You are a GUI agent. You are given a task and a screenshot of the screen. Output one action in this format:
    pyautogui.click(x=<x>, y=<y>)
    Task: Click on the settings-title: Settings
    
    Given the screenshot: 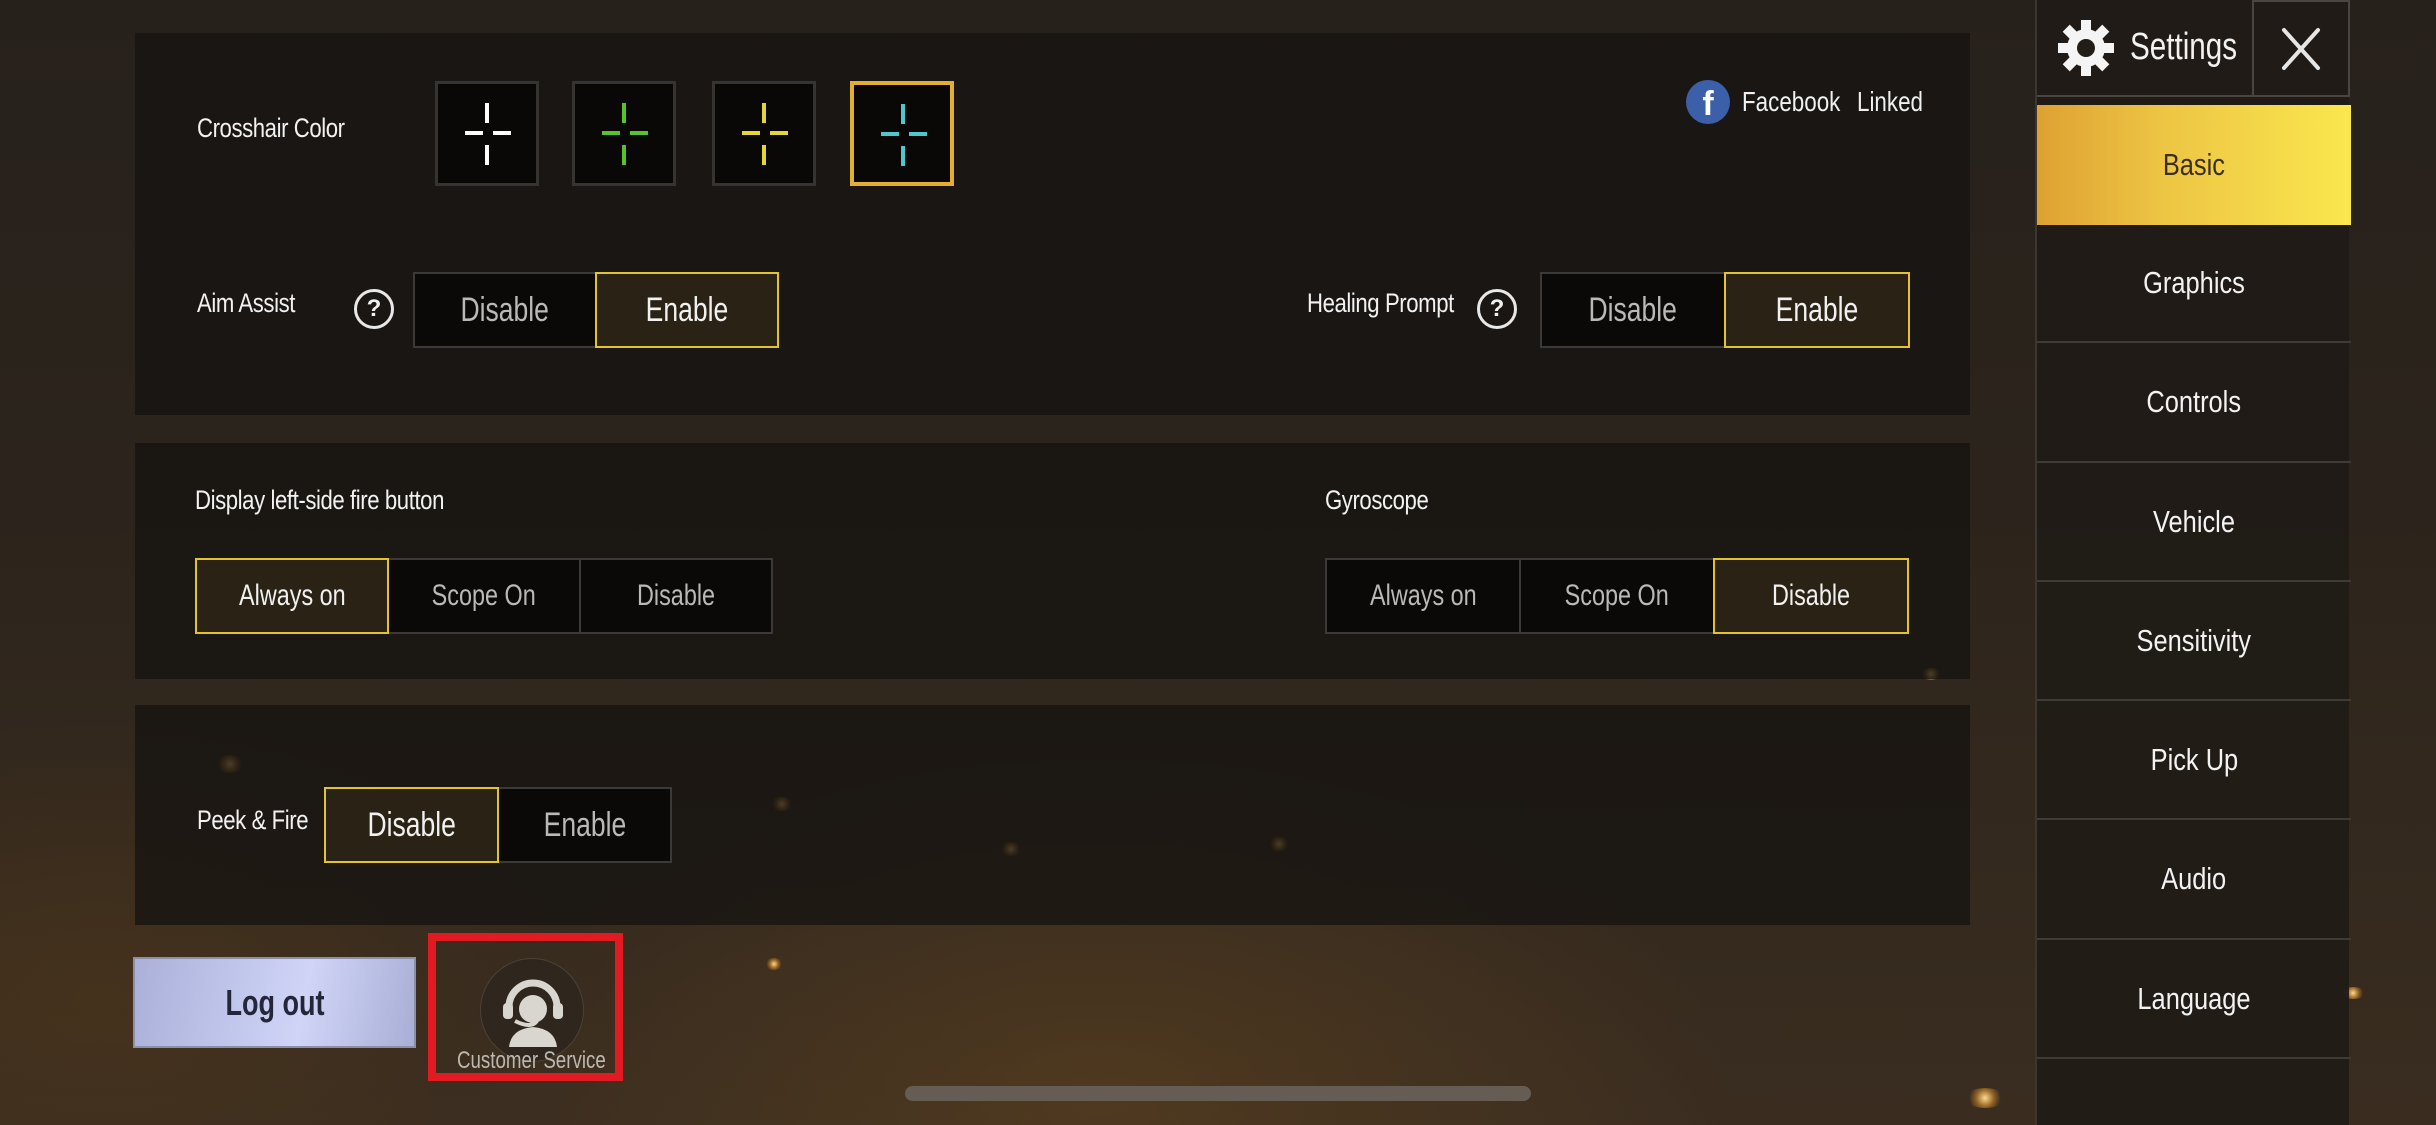 What is the action you would take?
    pyautogui.click(x=2184, y=47)
    